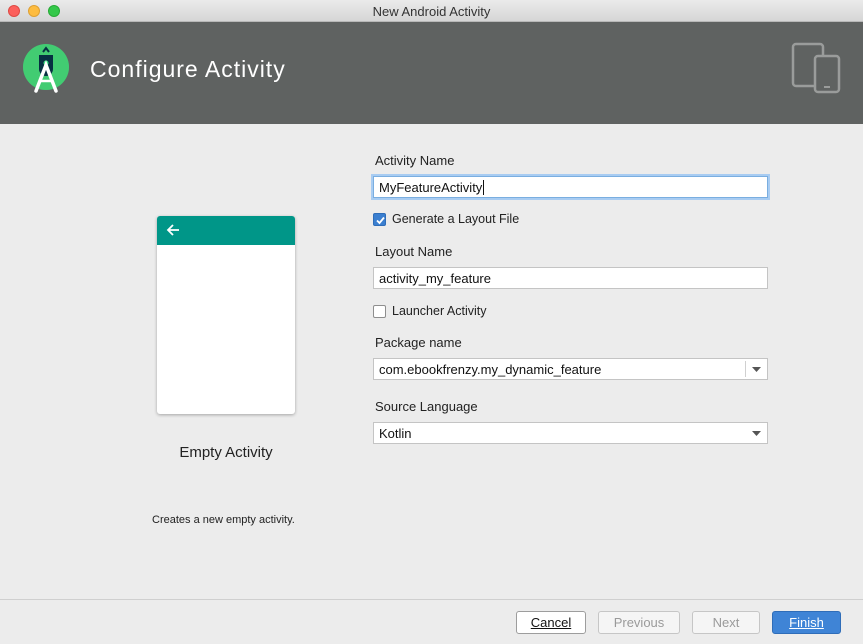 The height and width of the screenshot is (644, 863). What do you see at coordinates (226, 452) in the screenshot?
I see `template-name: Empty Activity` at bounding box center [226, 452].